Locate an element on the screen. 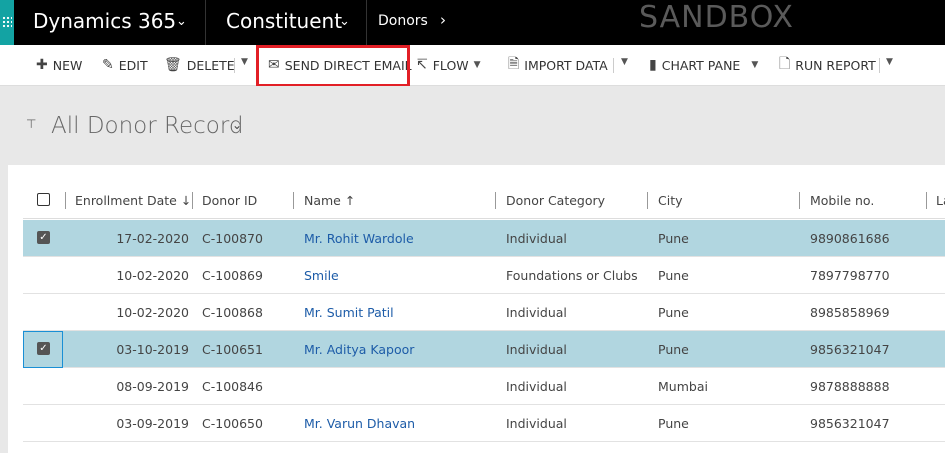  cell-name-link: Smile is located at coordinates (321, 275).